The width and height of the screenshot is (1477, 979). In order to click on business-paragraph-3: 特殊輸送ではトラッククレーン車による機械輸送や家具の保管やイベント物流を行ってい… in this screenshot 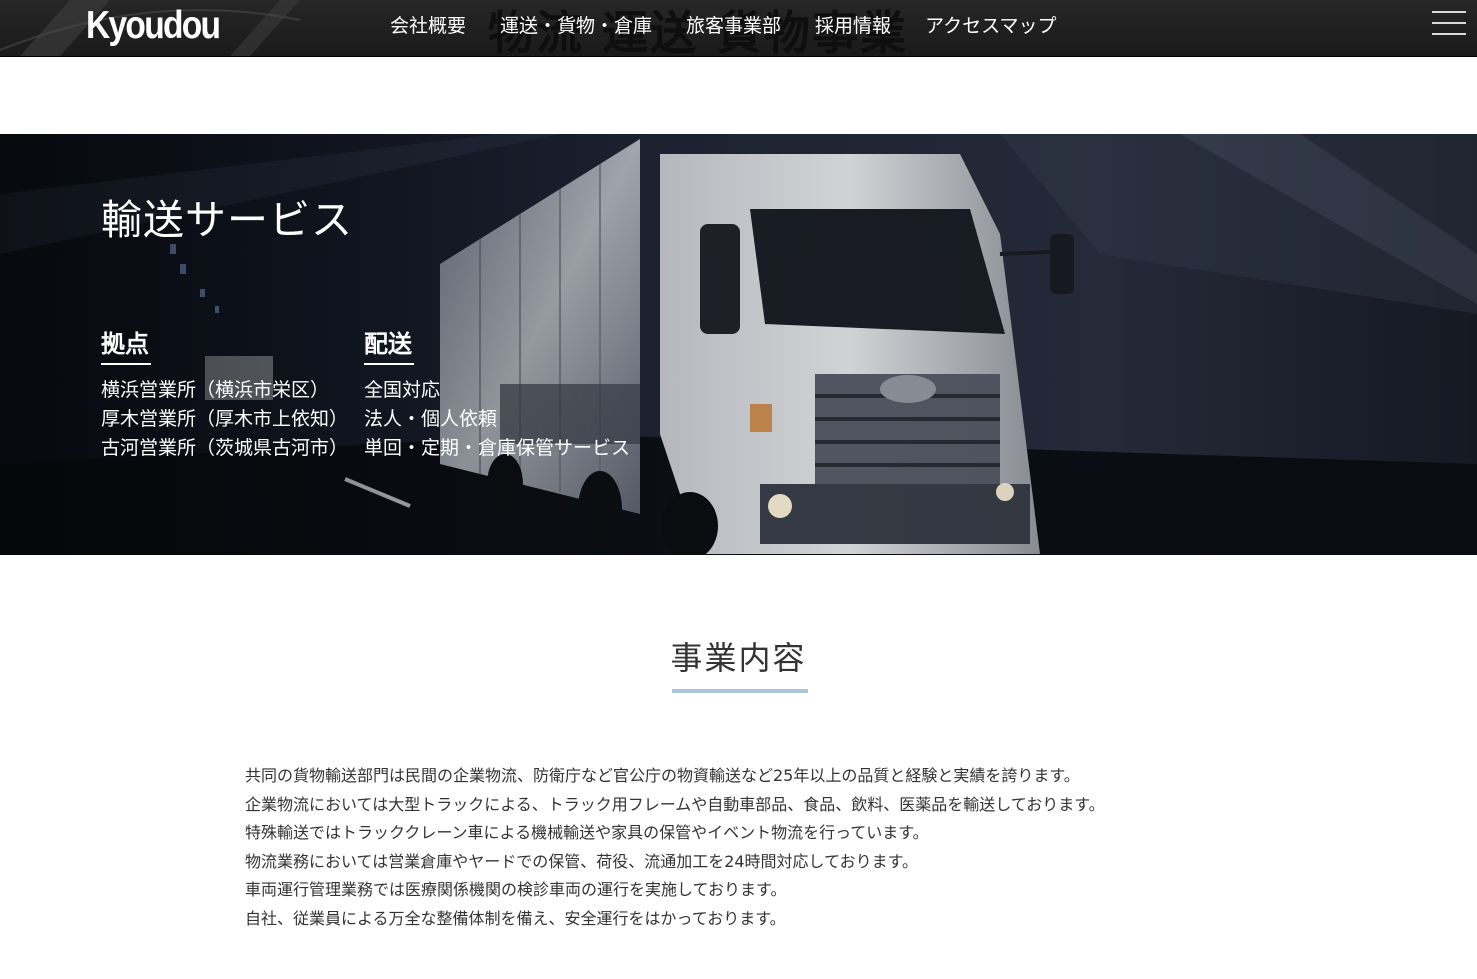, I will do `click(587, 832)`.